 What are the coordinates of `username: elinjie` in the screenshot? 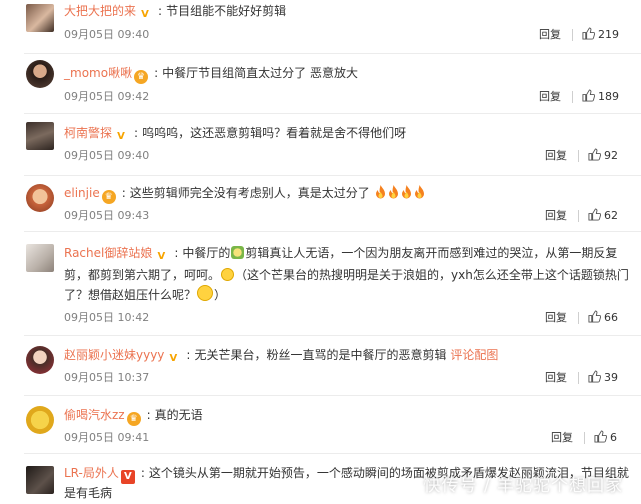 It's located at (82, 193).